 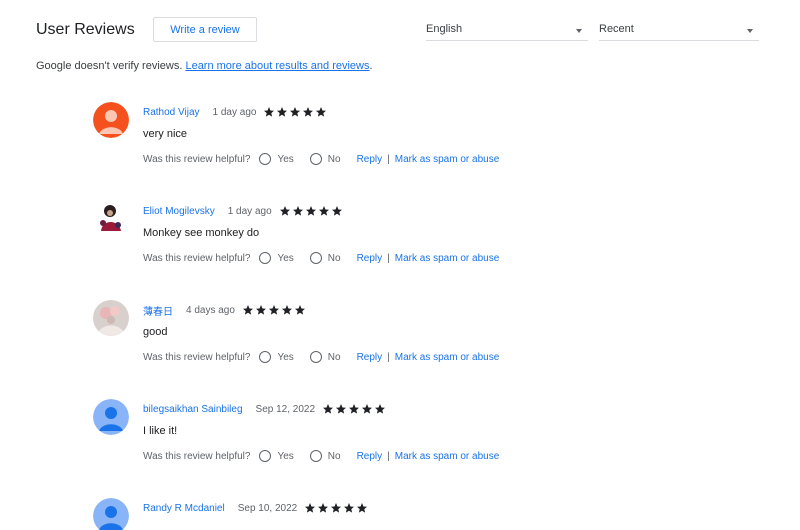 What do you see at coordinates (179, 211) in the screenshot?
I see `review-author: Eliot Mogilevsky` at bounding box center [179, 211].